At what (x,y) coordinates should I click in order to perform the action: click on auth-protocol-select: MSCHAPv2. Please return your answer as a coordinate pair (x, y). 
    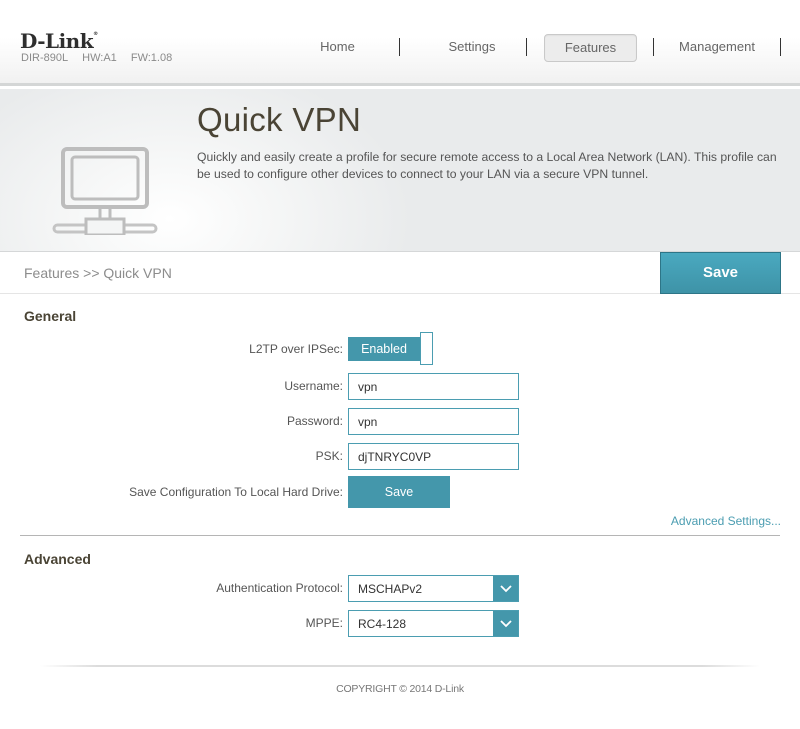
    Looking at the image, I should click on (433, 588).